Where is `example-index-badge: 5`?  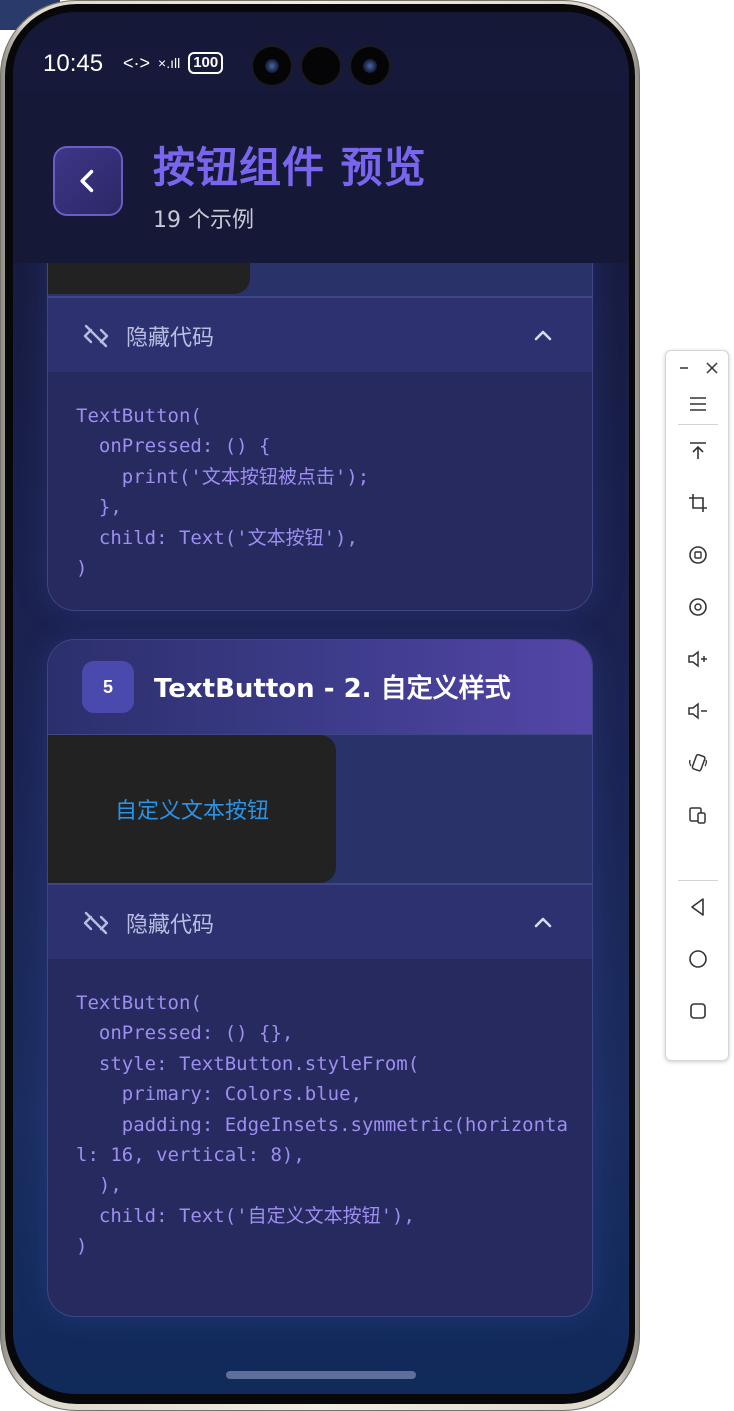 example-index-badge: 5 is located at coordinates (108, 687).